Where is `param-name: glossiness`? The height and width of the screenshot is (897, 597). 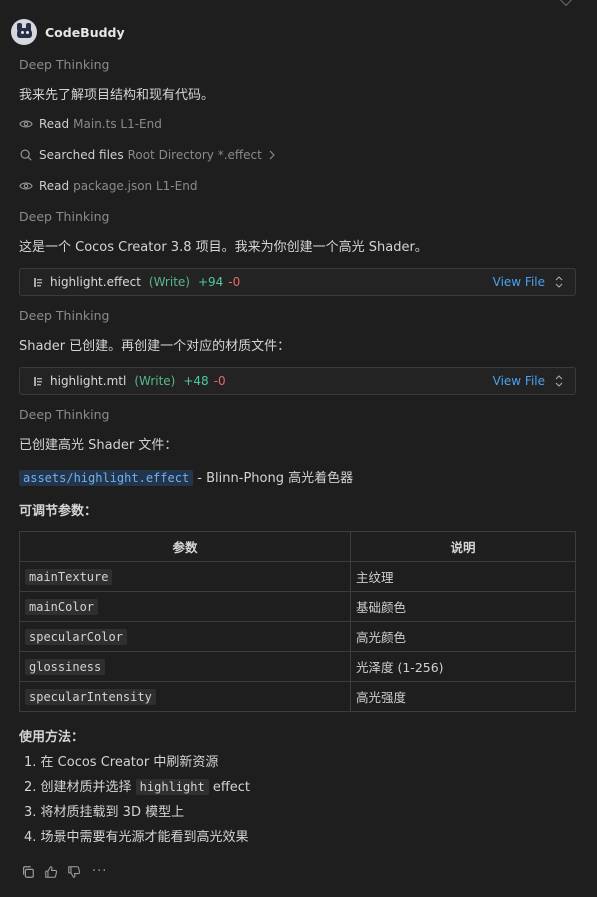
param-name: glossiness is located at coordinates (65, 667).